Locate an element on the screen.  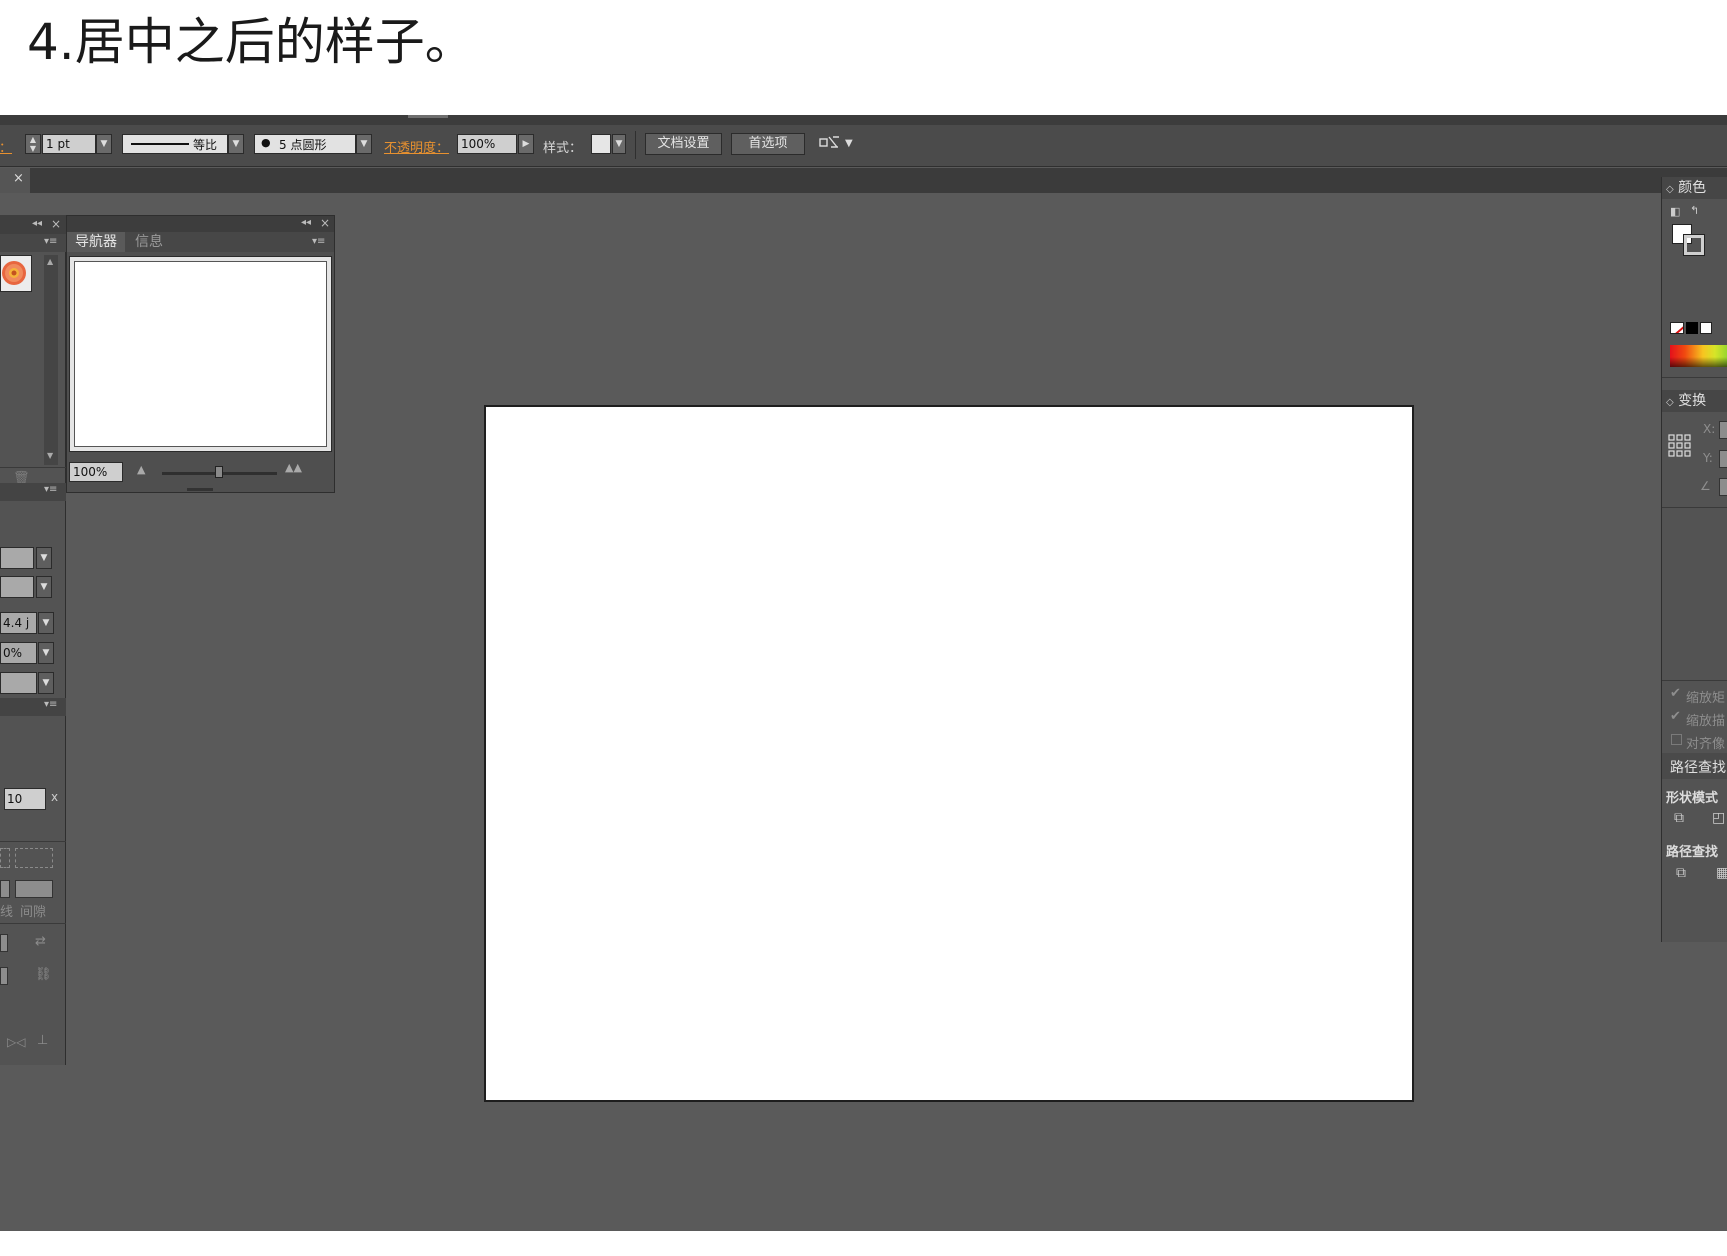
value-field: 0% is located at coordinates (18, 653).